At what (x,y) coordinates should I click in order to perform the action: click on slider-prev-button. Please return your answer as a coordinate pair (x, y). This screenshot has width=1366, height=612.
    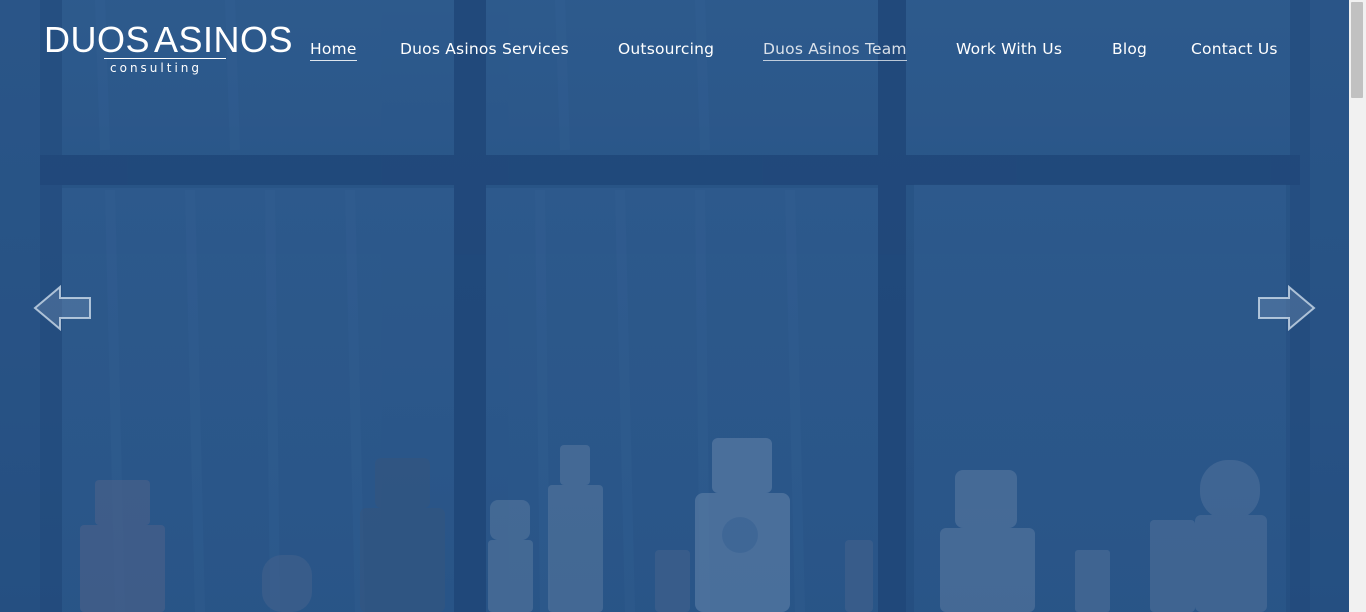
    Looking at the image, I should click on (63, 308).